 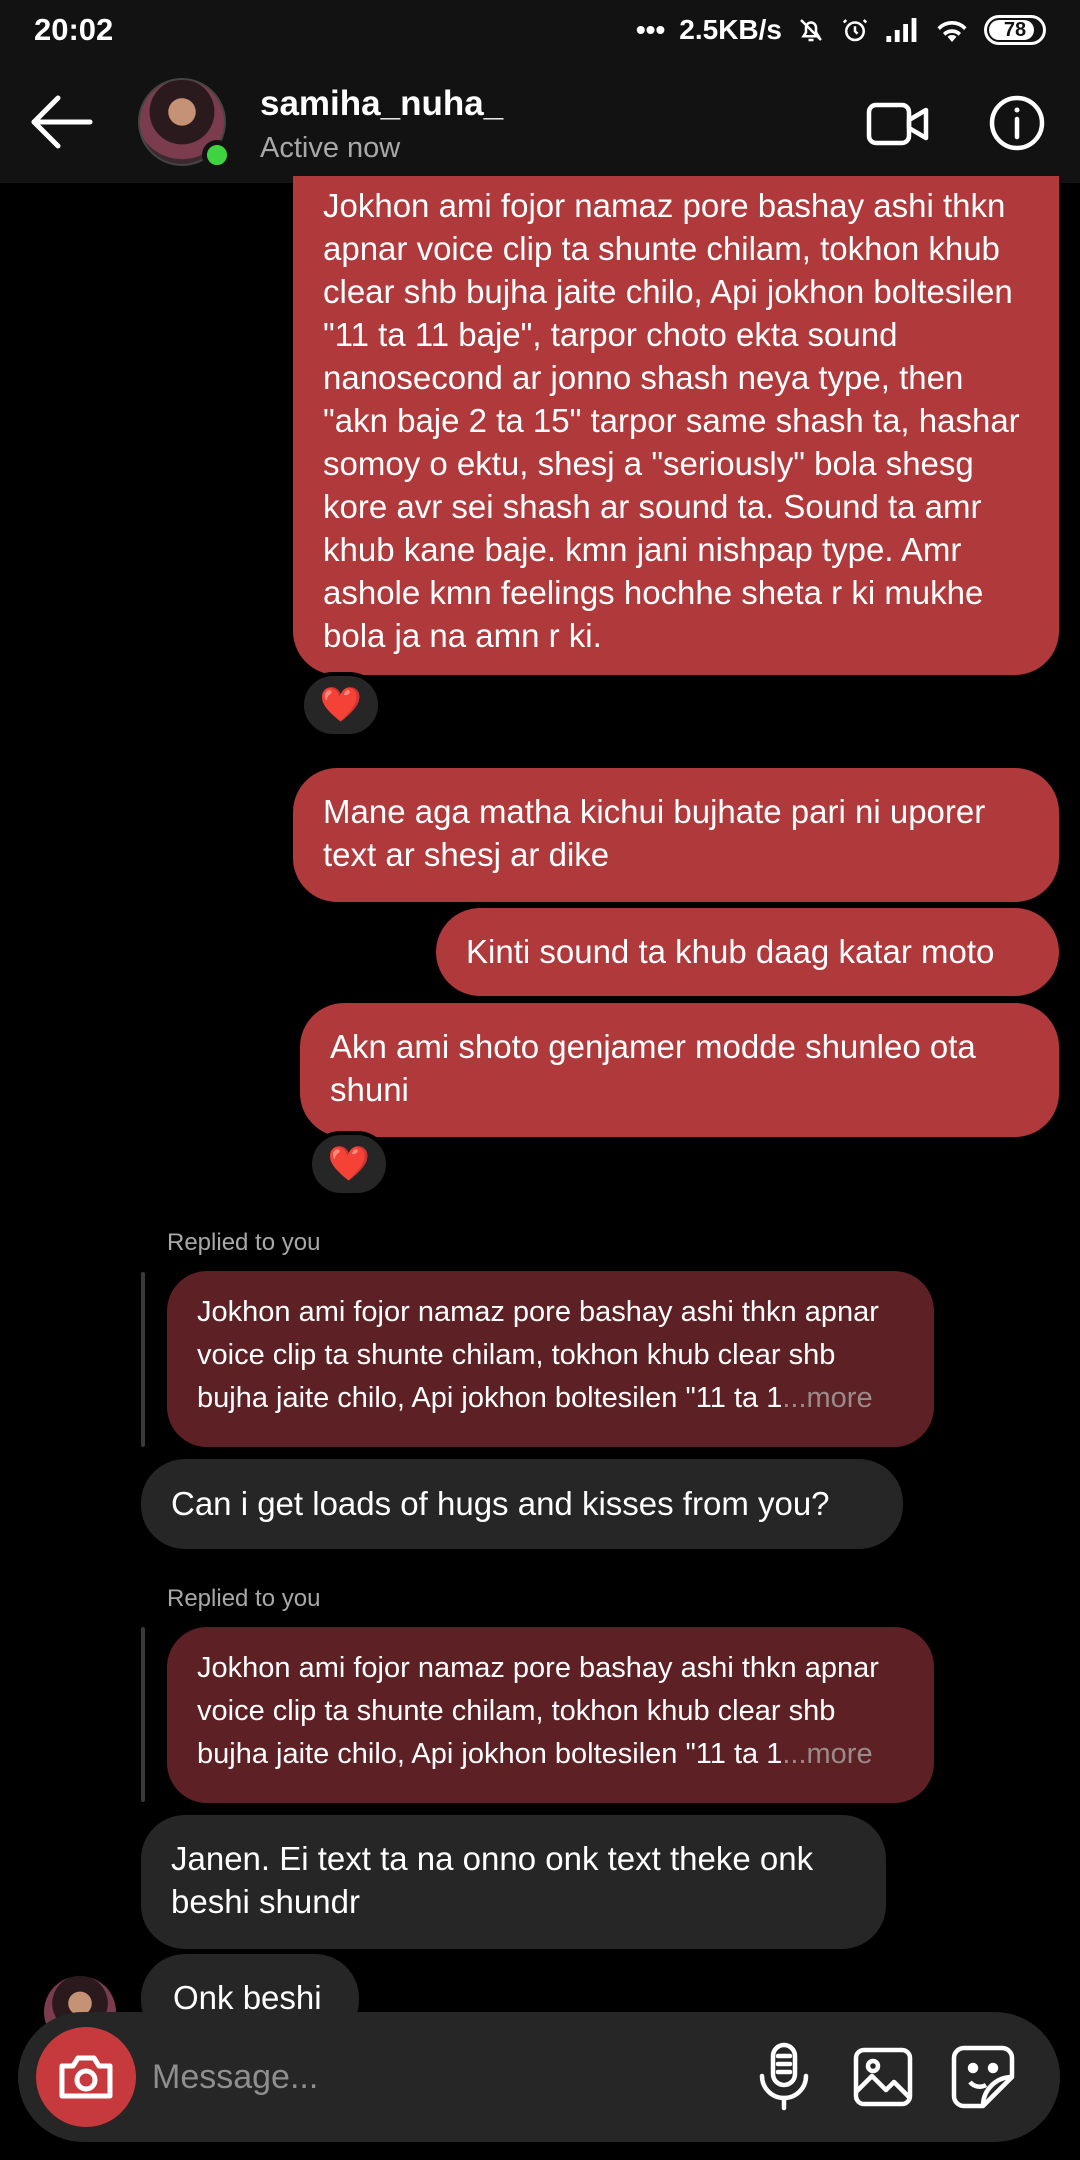 I want to click on video-call-icon, so click(x=898, y=124).